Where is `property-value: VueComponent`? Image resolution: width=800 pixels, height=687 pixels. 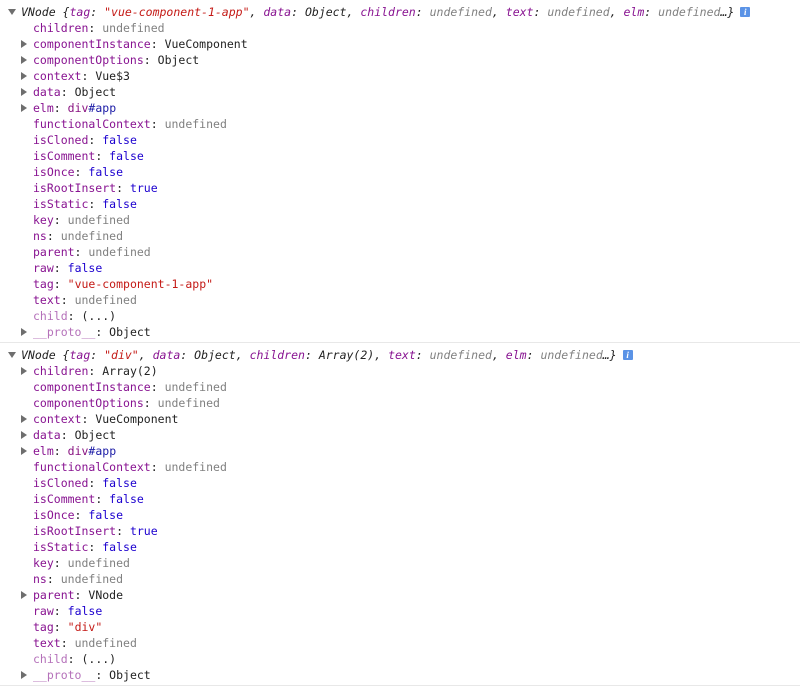 property-value: VueComponent is located at coordinates (137, 419).